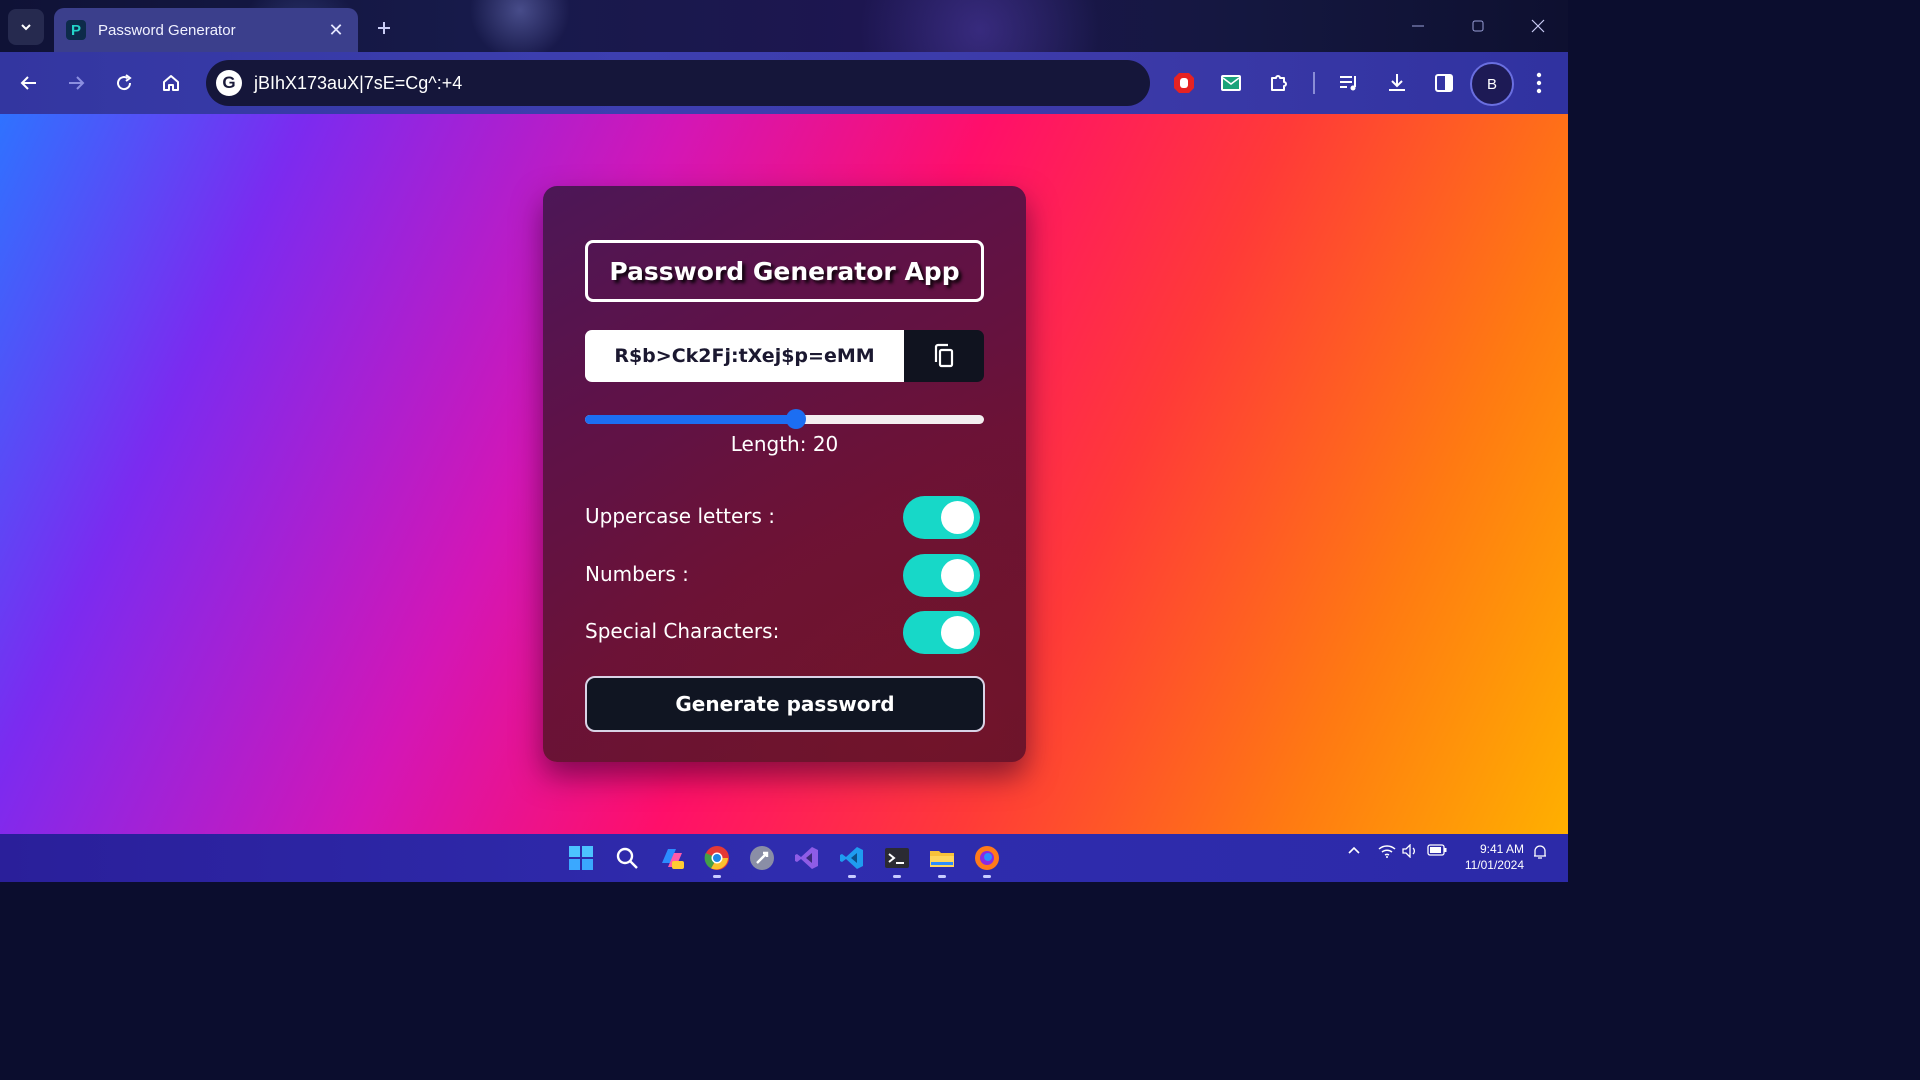 Image resolution: width=1920 pixels, height=1080 pixels. What do you see at coordinates (682, 631) in the screenshot?
I see `option-label: Special Characters:` at bounding box center [682, 631].